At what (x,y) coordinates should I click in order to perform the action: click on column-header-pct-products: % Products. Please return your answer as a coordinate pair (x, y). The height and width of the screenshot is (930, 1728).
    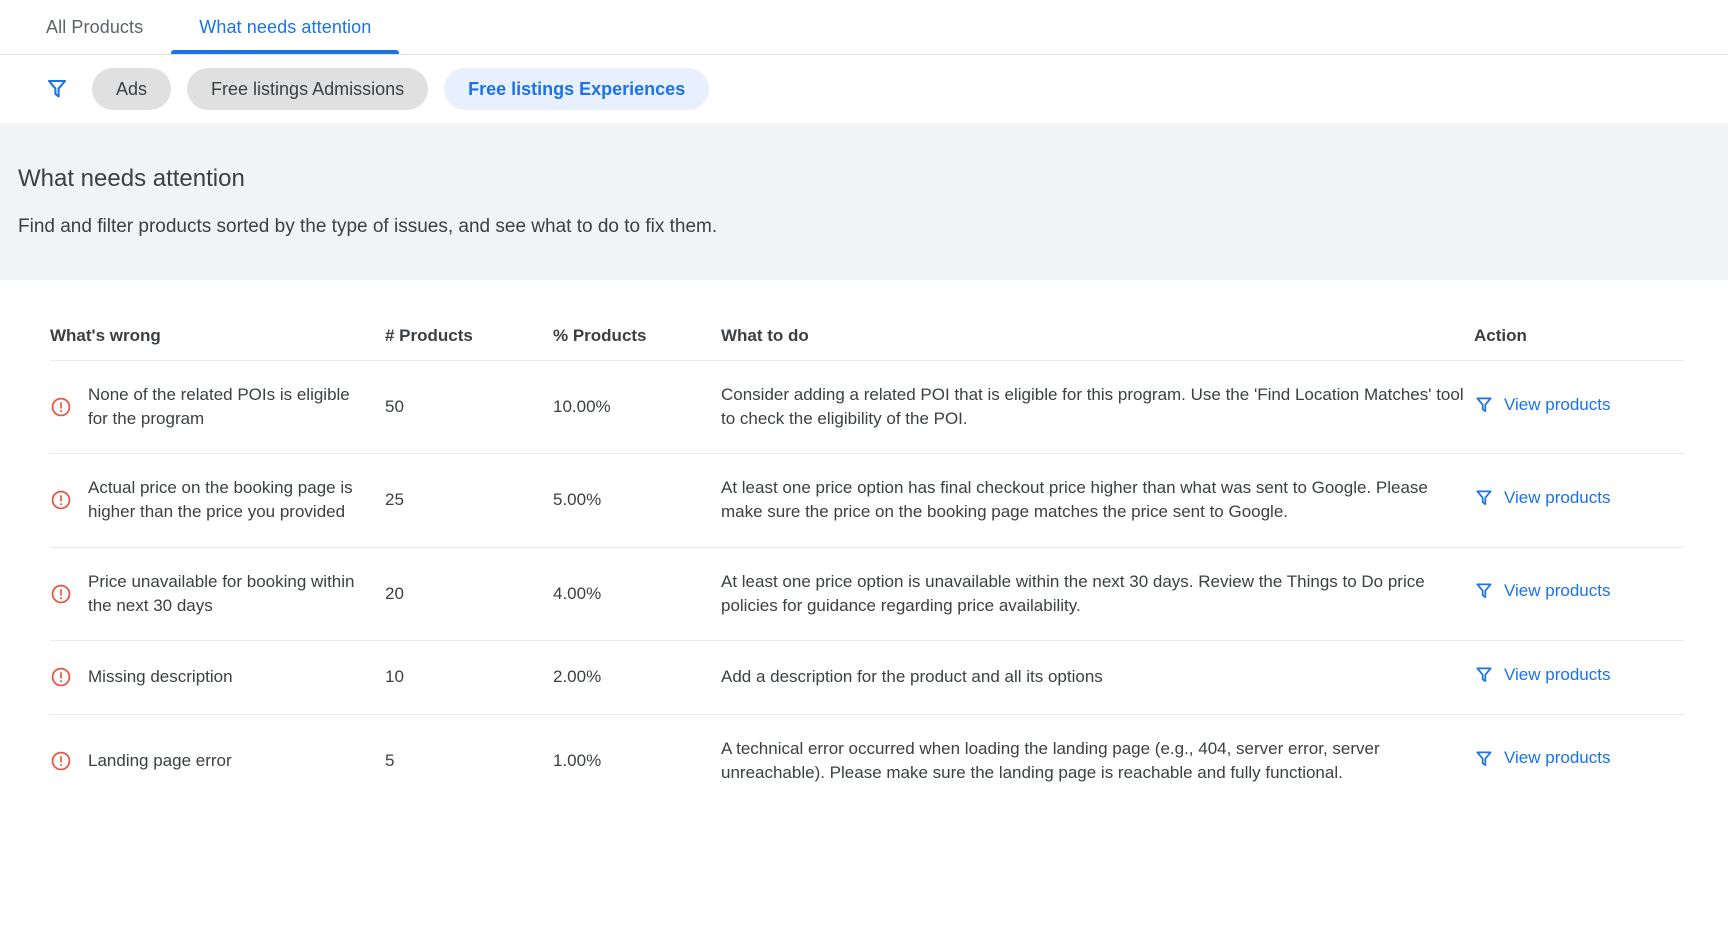
    Looking at the image, I should click on (637, 320).